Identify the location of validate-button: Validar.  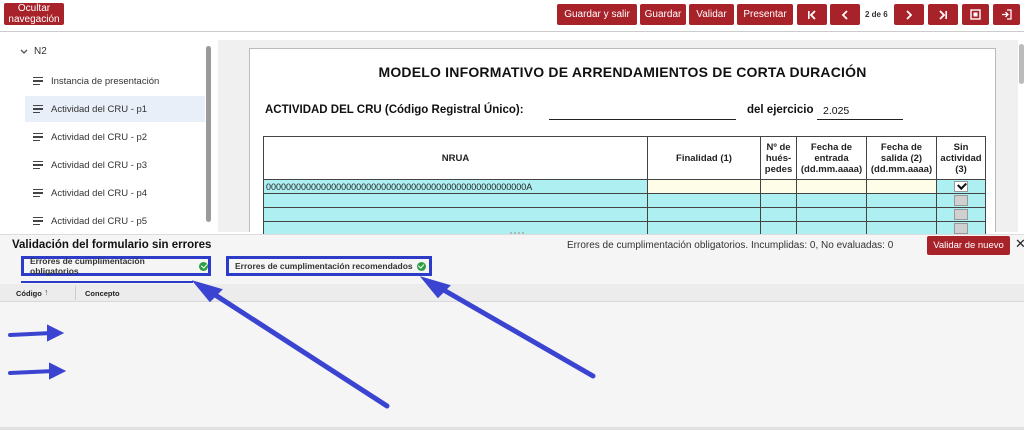
(711, 14).